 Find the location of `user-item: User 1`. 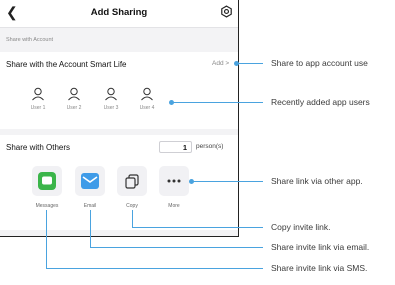

user-item: User 1 is located at coordinates (38, 99).